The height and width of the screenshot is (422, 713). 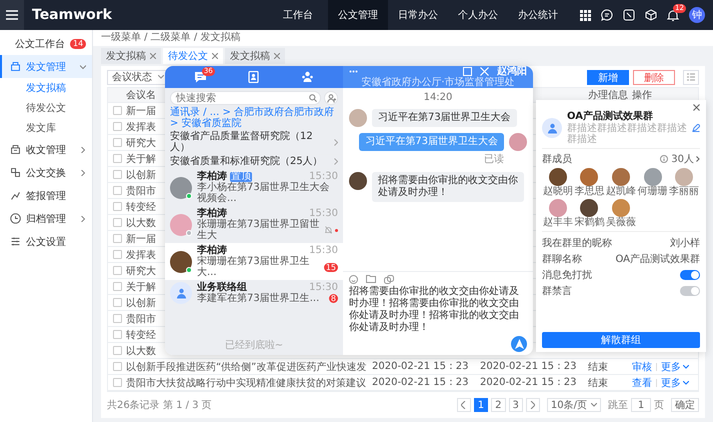 I want to click on nav-tab: 日常办公, so click(x=418, y=15).